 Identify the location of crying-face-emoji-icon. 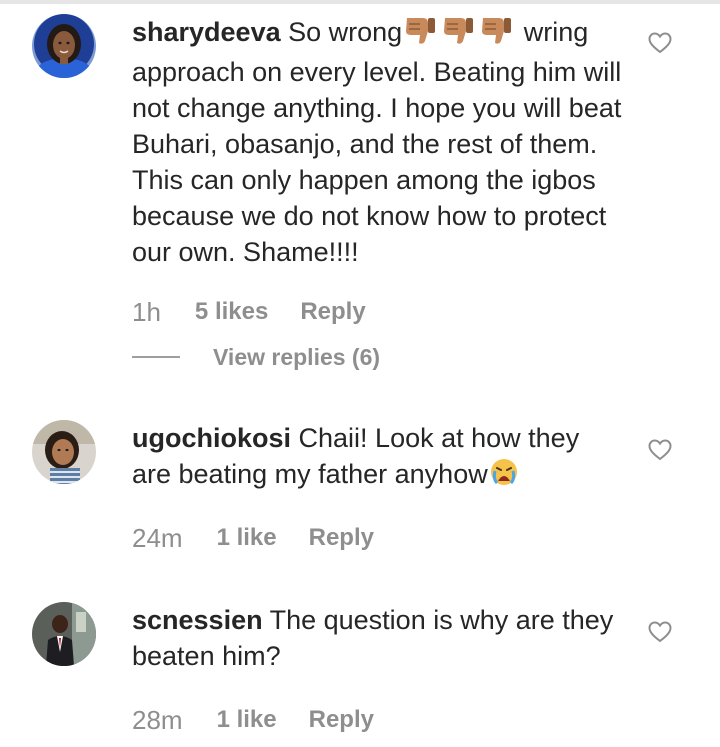
(504, 476).